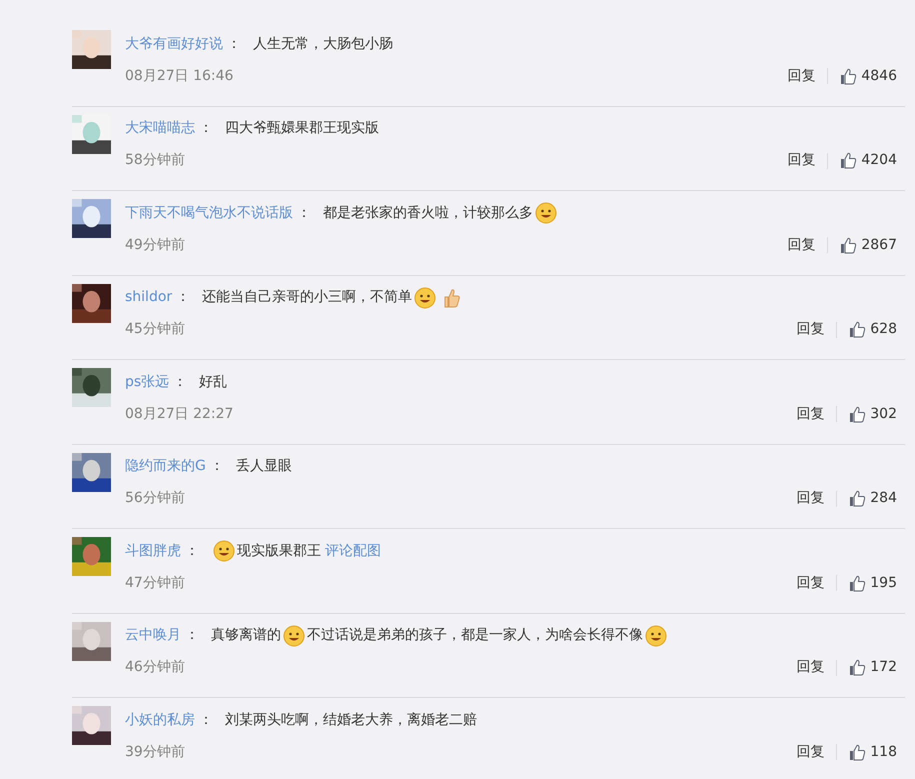 The height and width of the screenshot is (779, 915). I want to click on like-button: 2867, so click(868, 245).